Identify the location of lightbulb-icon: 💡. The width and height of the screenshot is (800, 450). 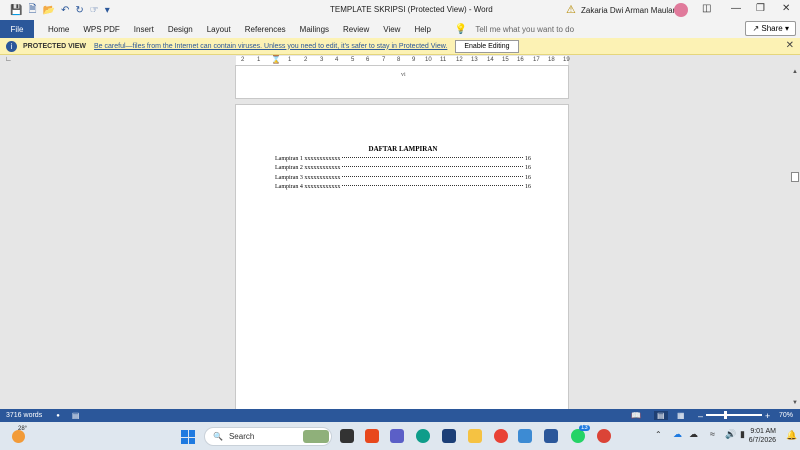
(461, 29).